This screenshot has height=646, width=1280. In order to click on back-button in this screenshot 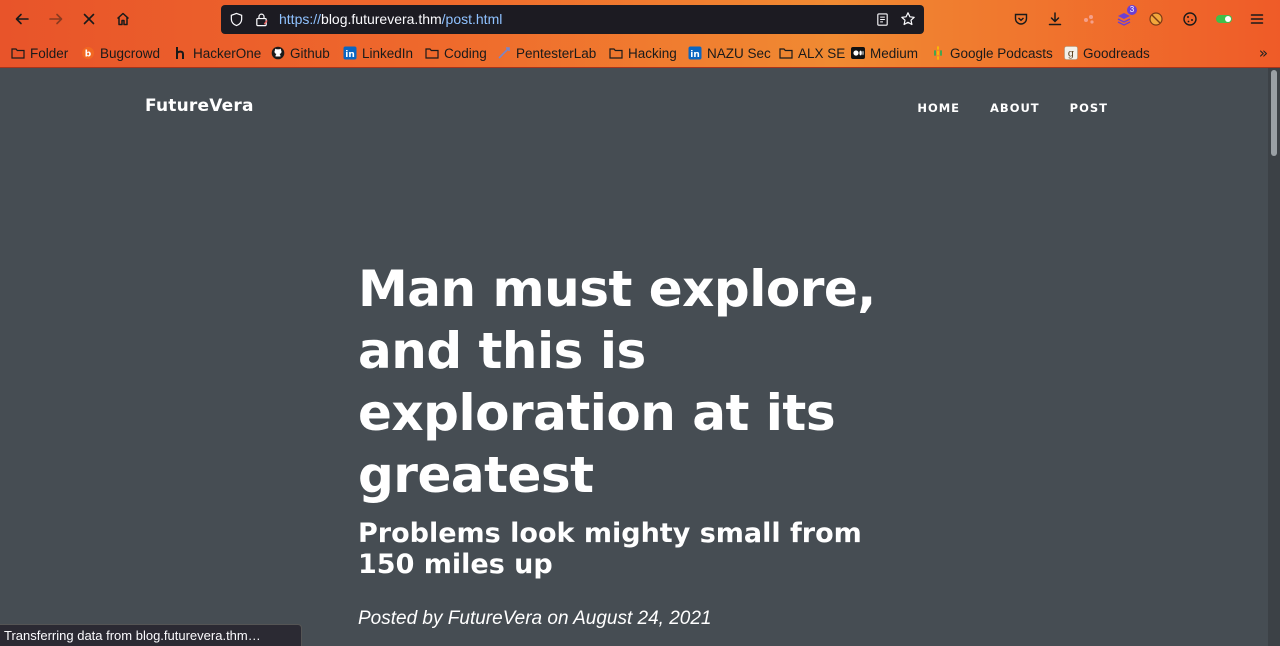, I will do `click(22, 19)`.